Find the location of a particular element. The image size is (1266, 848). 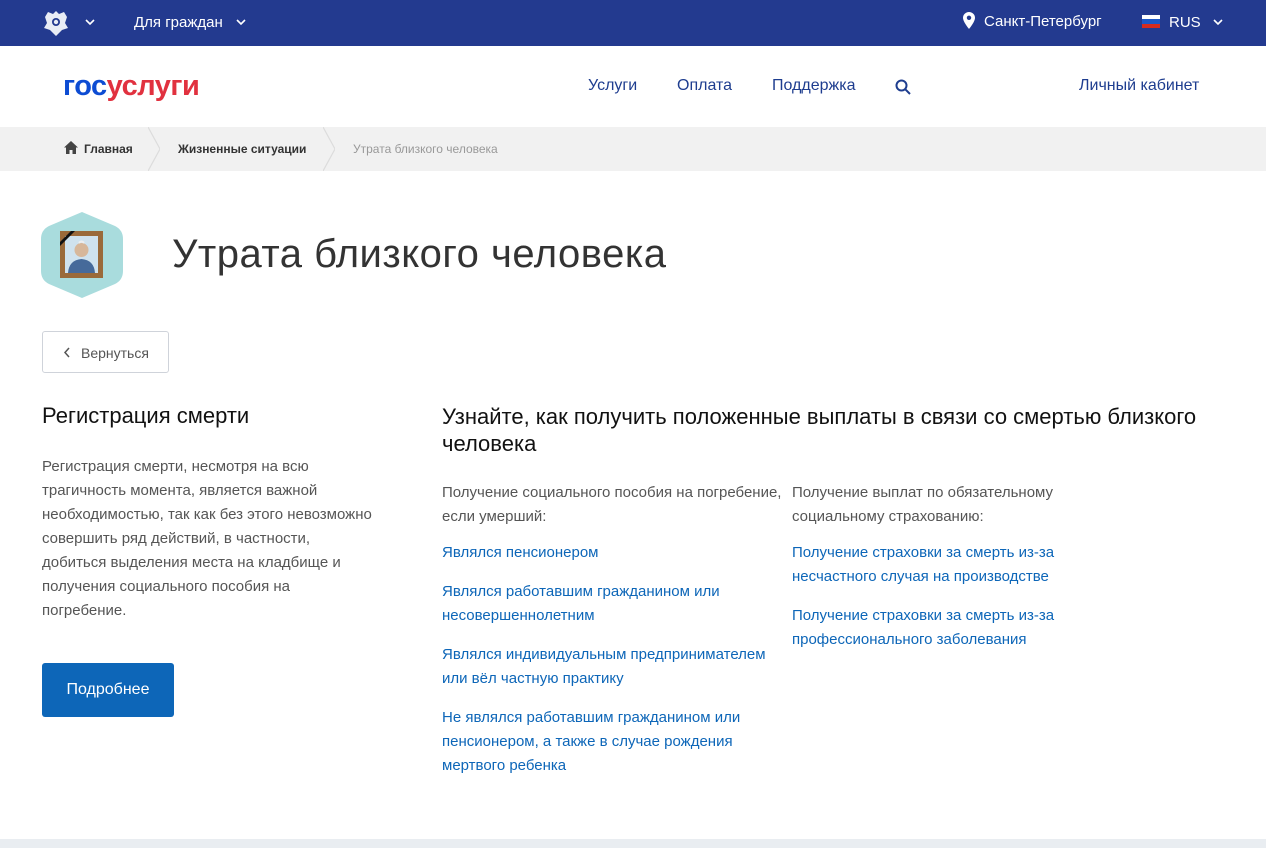

location-icon is located at coordinates (969, 20).